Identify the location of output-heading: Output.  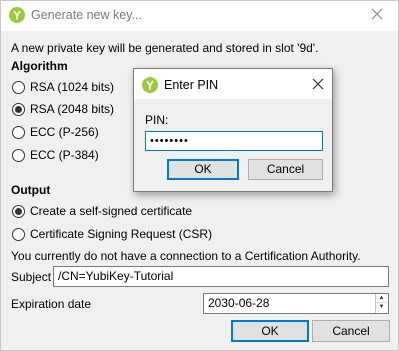
(31, 190).